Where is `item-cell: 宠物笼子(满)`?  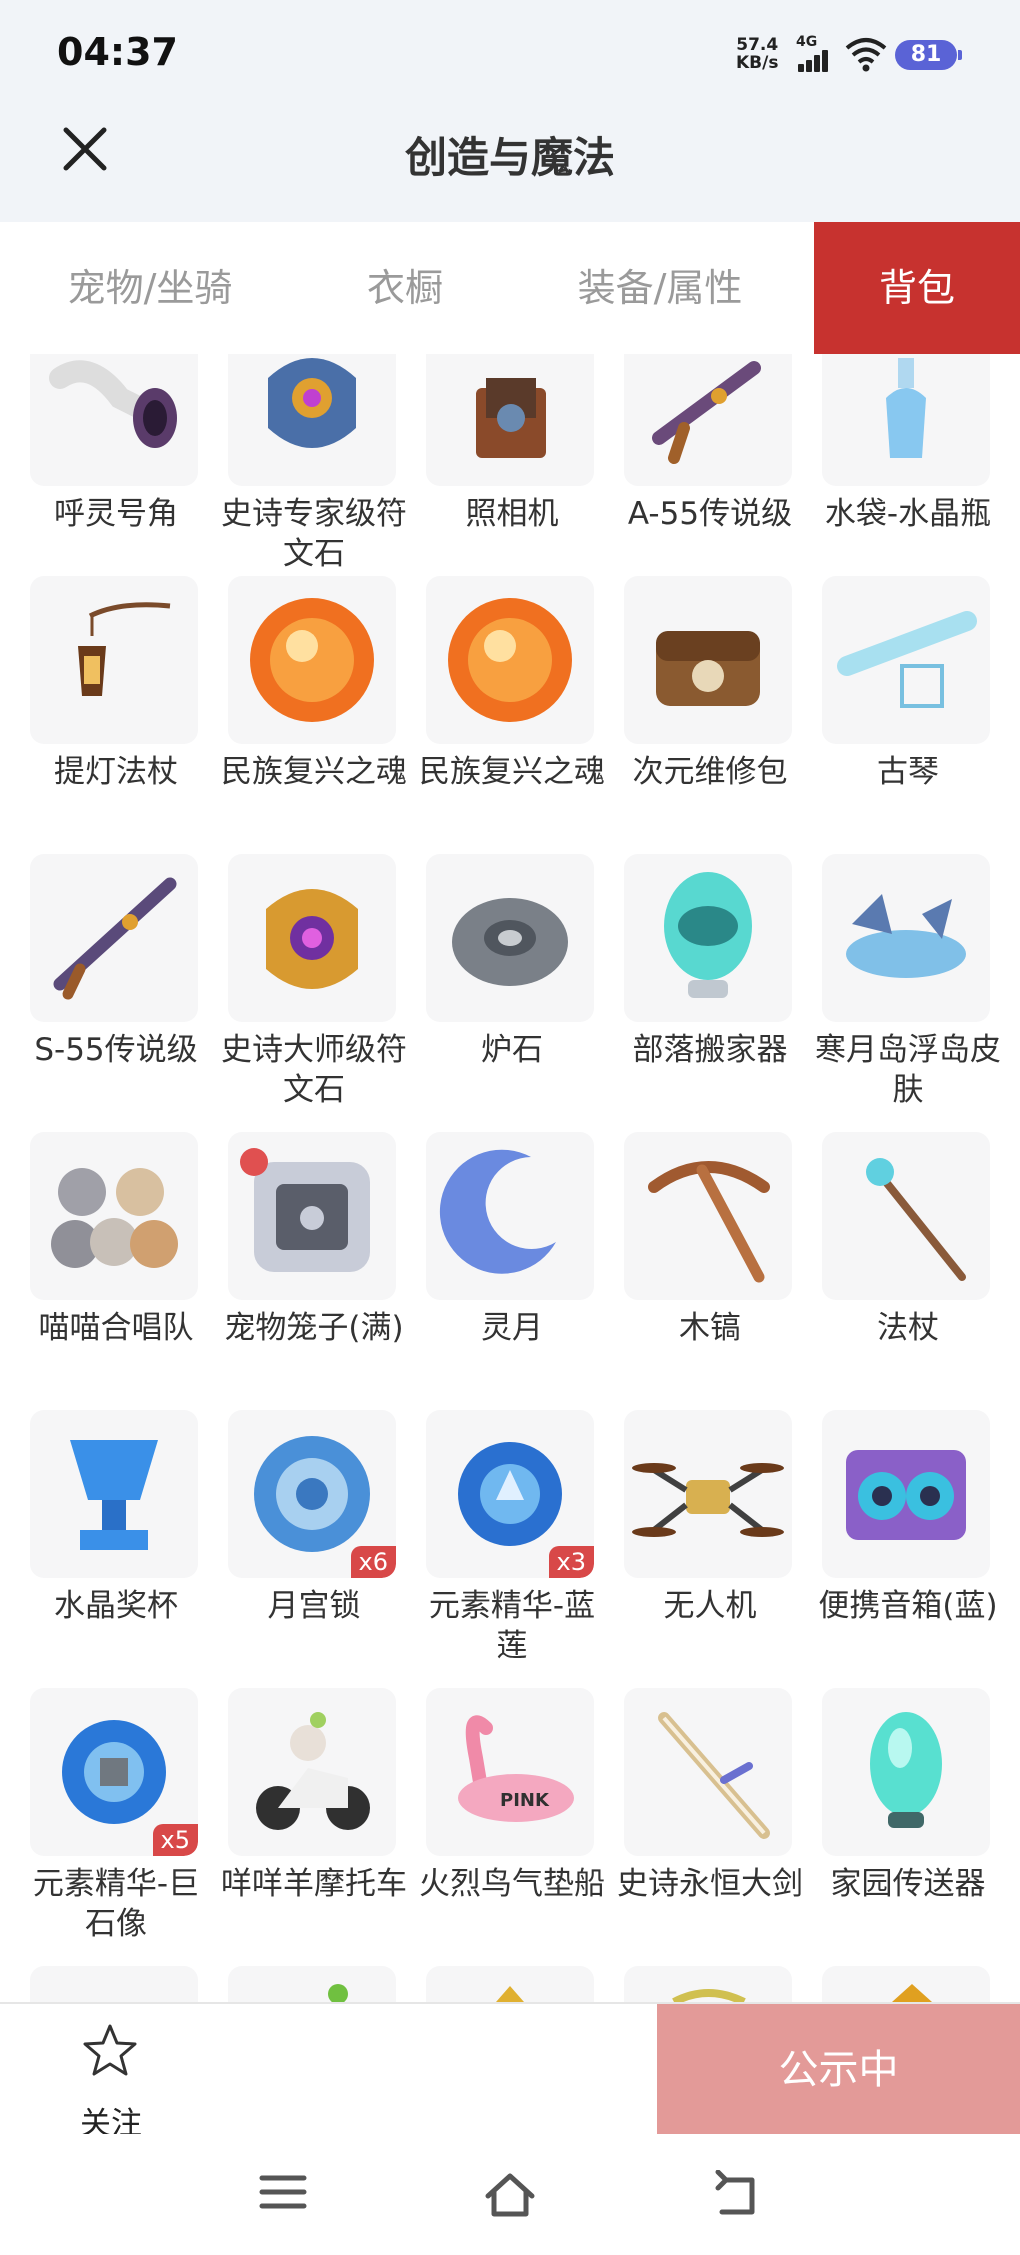 item-cell: 宠物笼子(满) is located at coordinates (301, 1267).